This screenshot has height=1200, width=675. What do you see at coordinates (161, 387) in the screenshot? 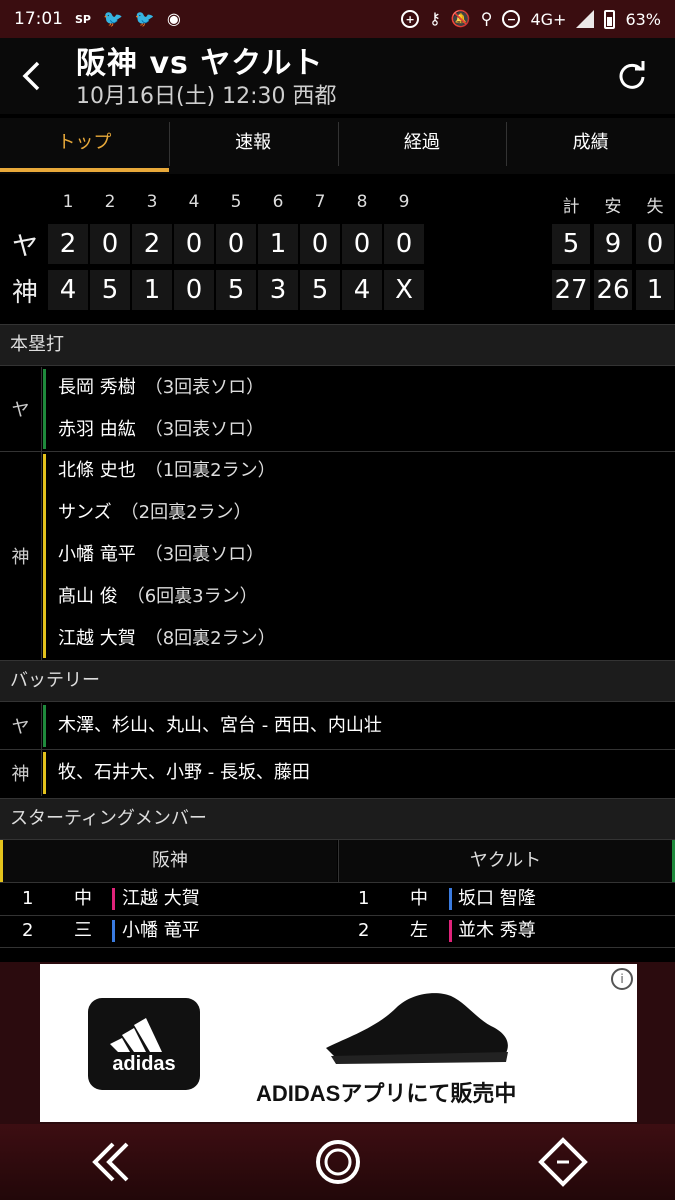
I see `hr-item: 長岡 秀樹 （3回表ソロ）` at bounding box center [161, 387].